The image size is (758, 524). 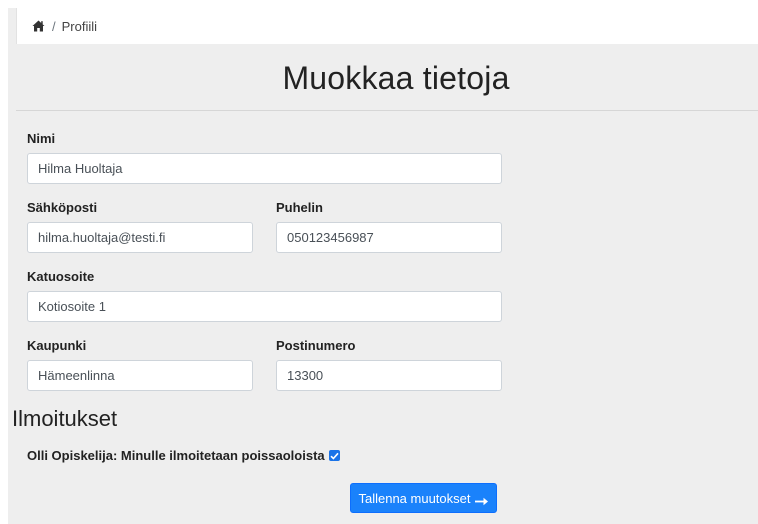 What do you see at coordinates (387, 26) in the screenshot?
I see `breadcrumb: / Profiili` at bounding box center [387, 26].